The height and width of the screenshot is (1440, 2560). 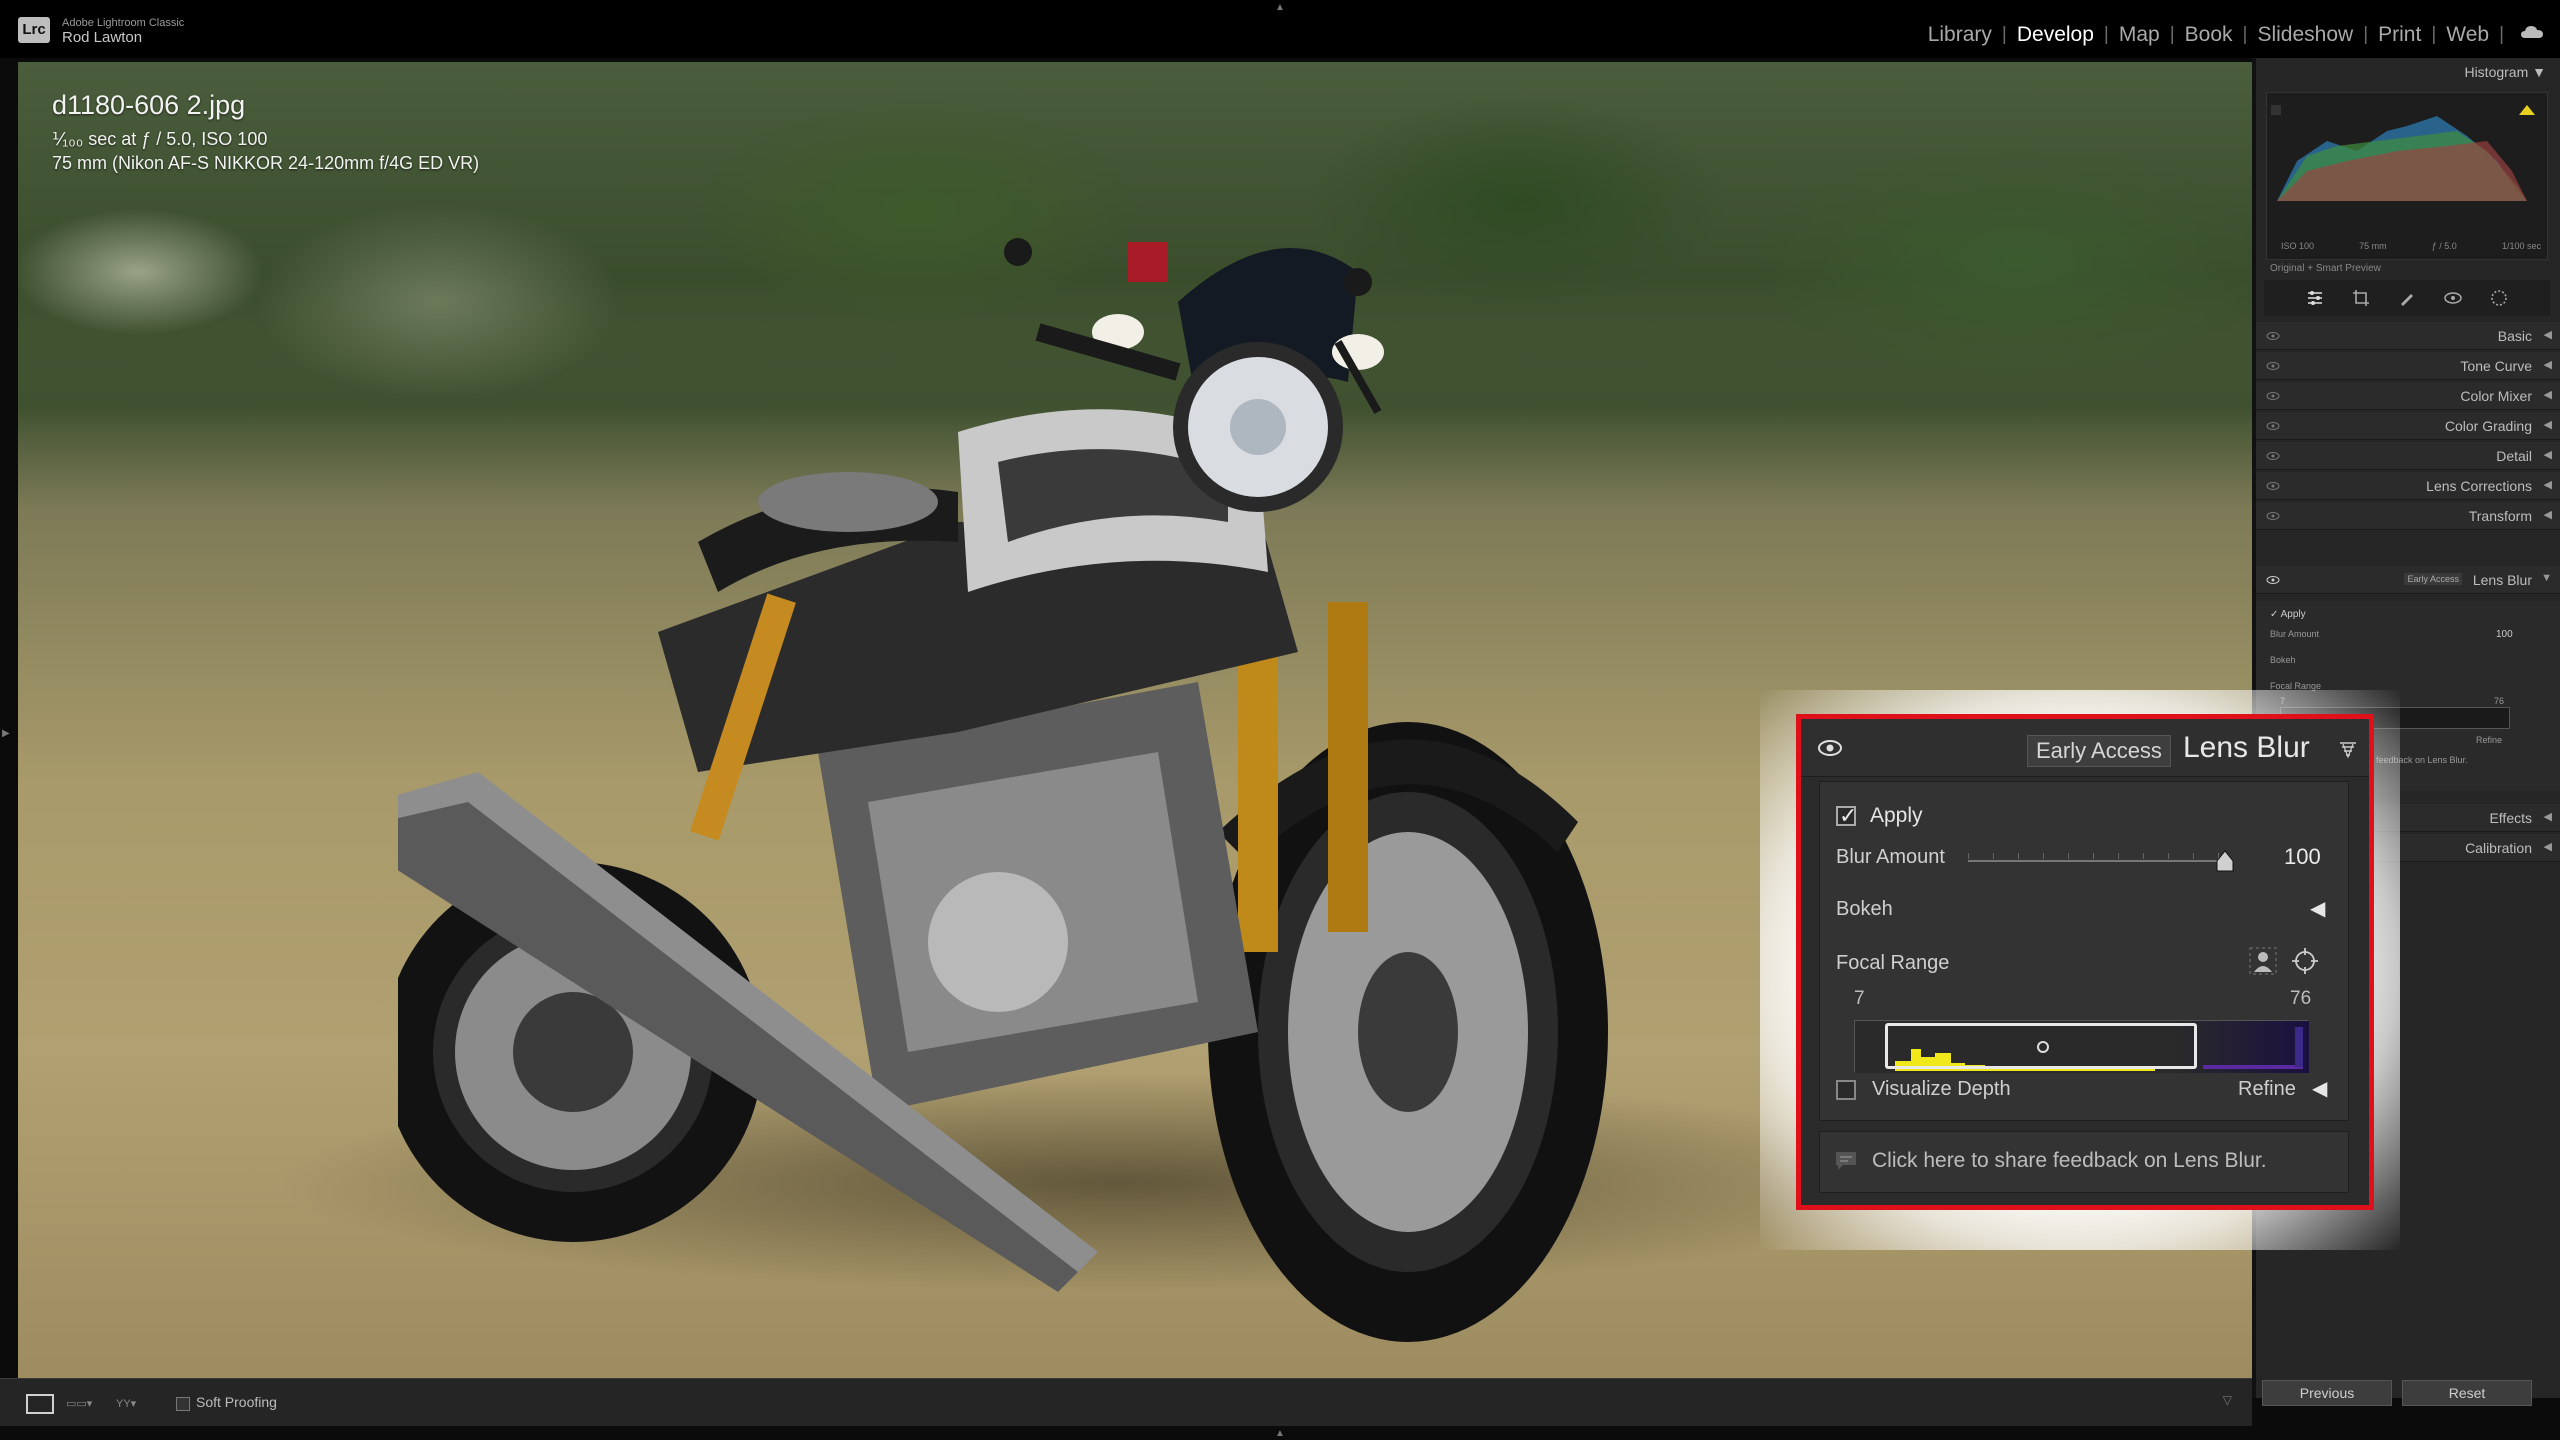 I want to click on module-develop: Develop, so click(x=2055, y=35).